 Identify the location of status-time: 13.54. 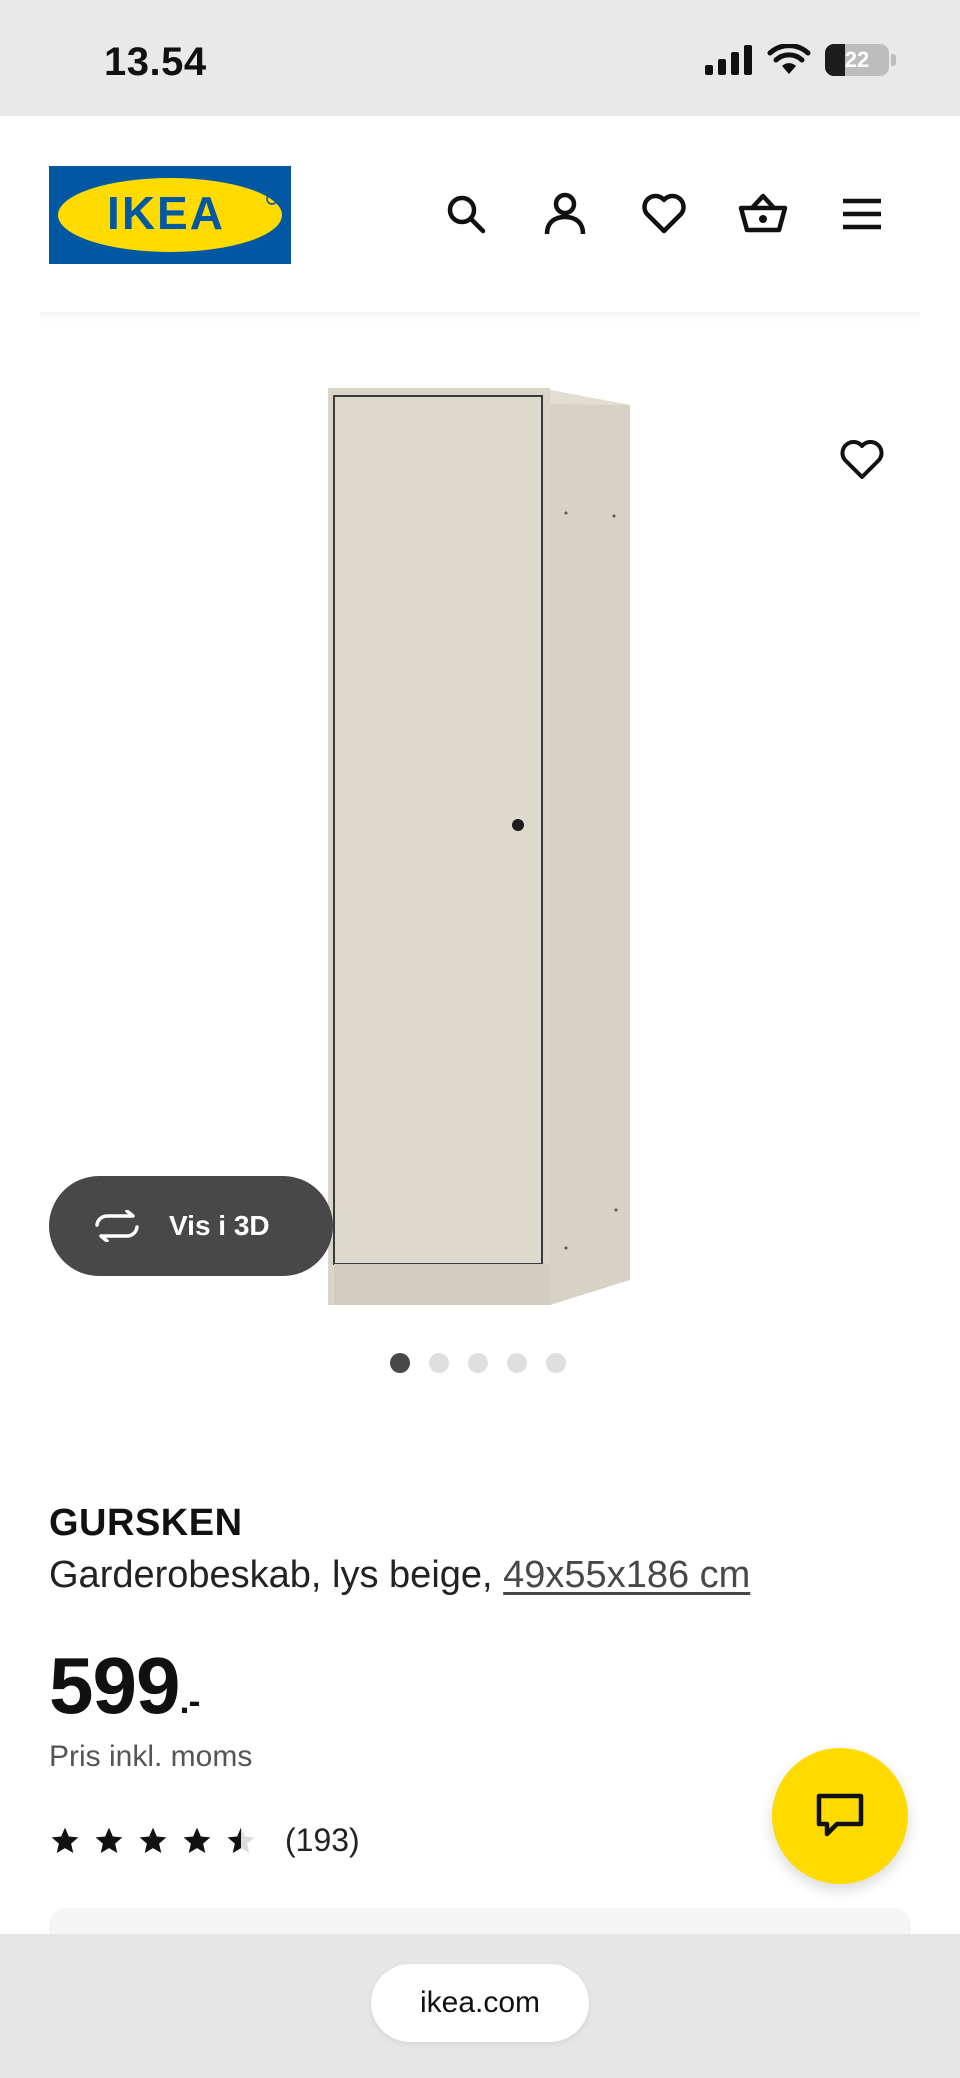
(155, 62).